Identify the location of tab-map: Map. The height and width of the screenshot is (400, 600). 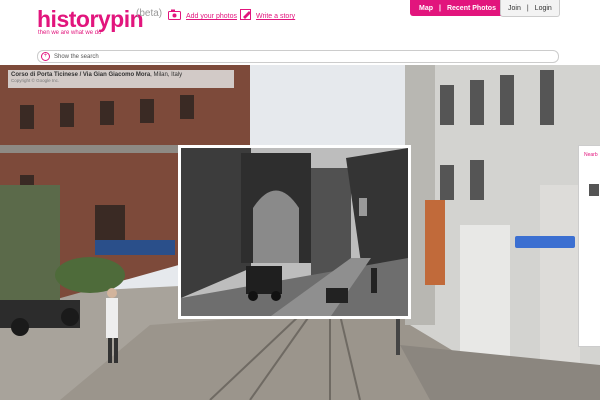
(426, 8).